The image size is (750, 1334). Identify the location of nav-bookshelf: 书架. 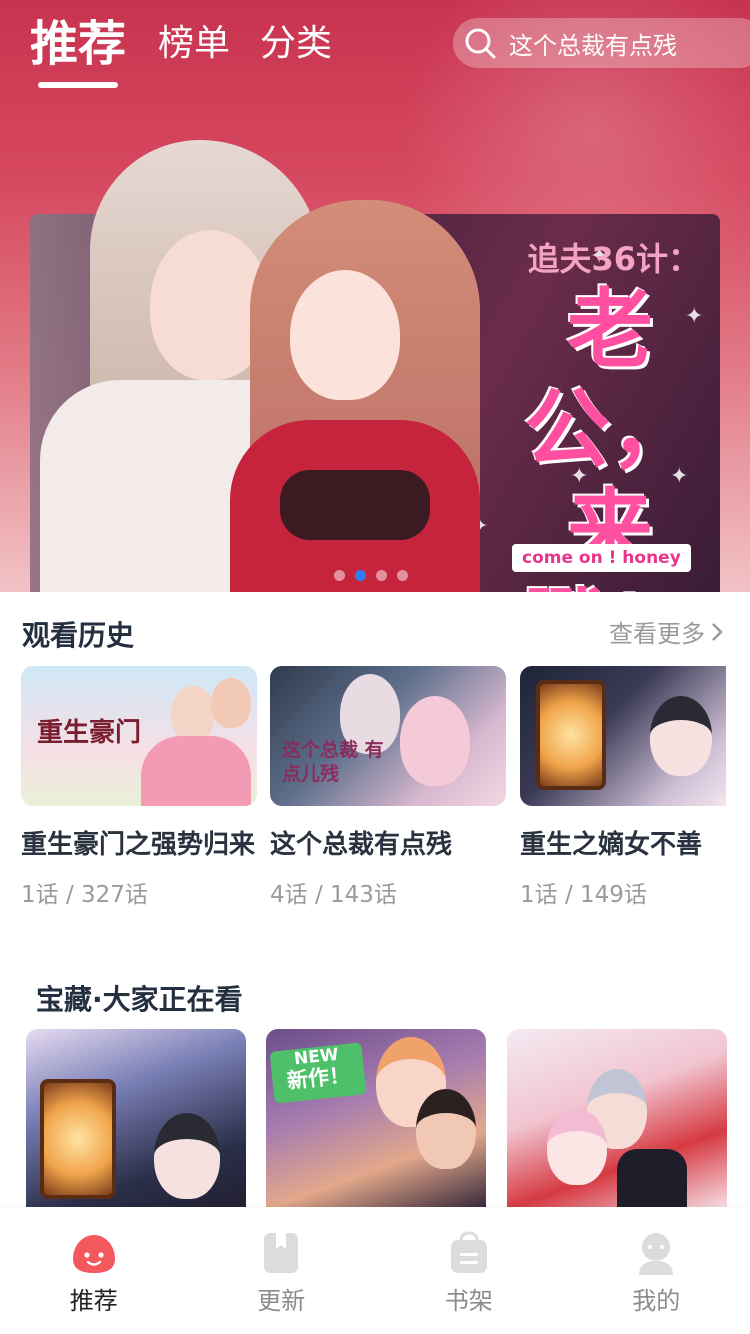
(469, 1270).